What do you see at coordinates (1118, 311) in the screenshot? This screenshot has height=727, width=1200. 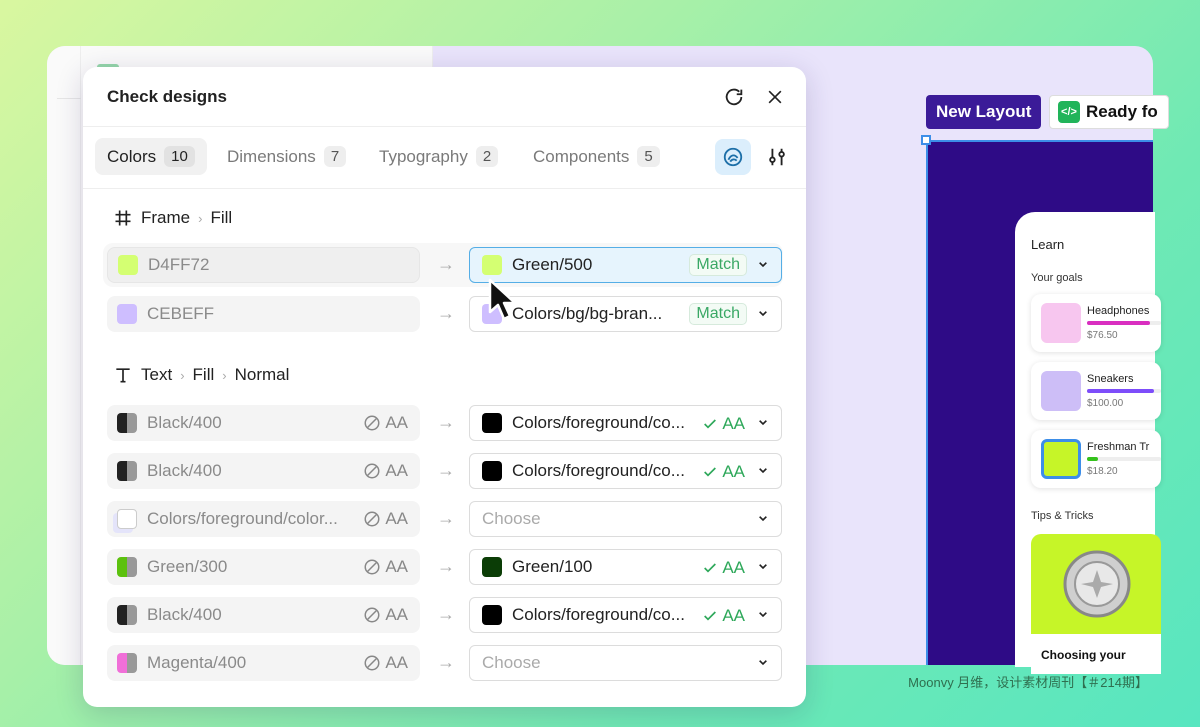 I see `goal-name: Headphones` at bounding box center [1118, 311].